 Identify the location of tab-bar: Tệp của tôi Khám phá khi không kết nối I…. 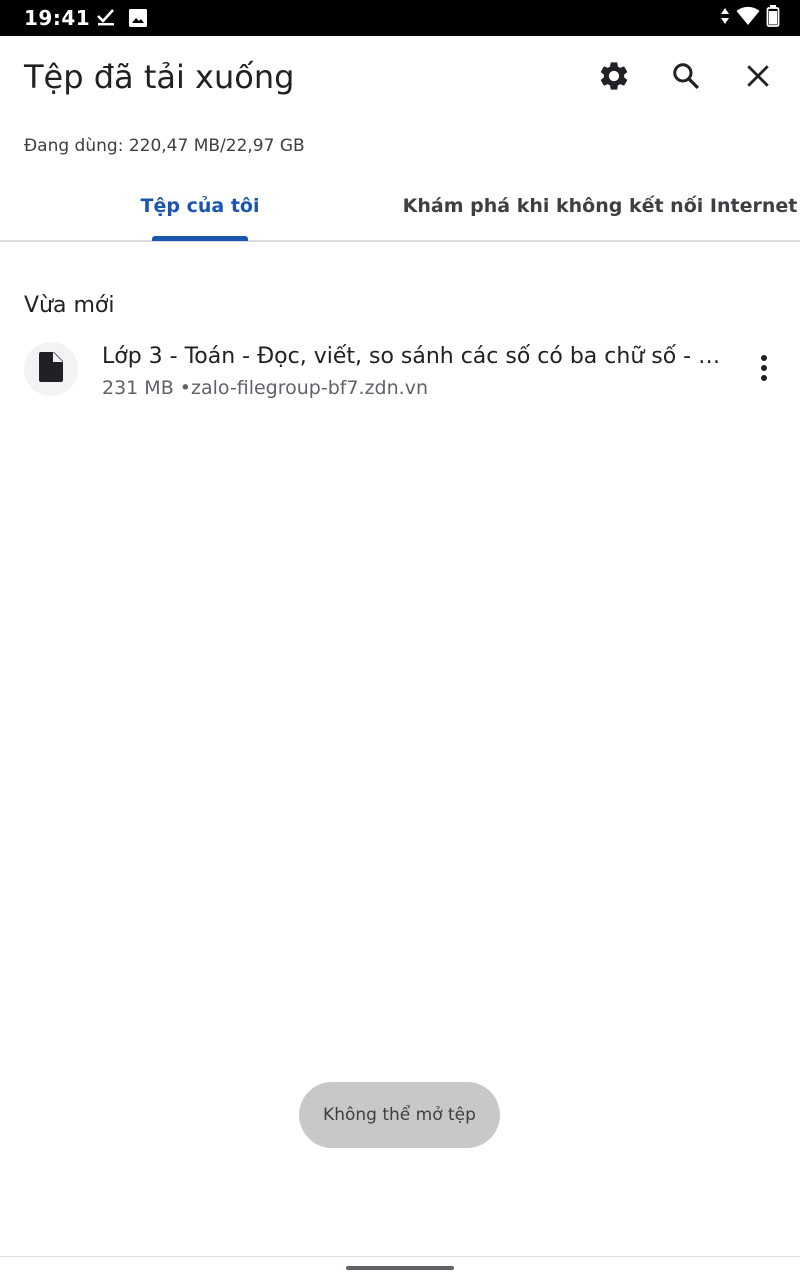
(400, 207).